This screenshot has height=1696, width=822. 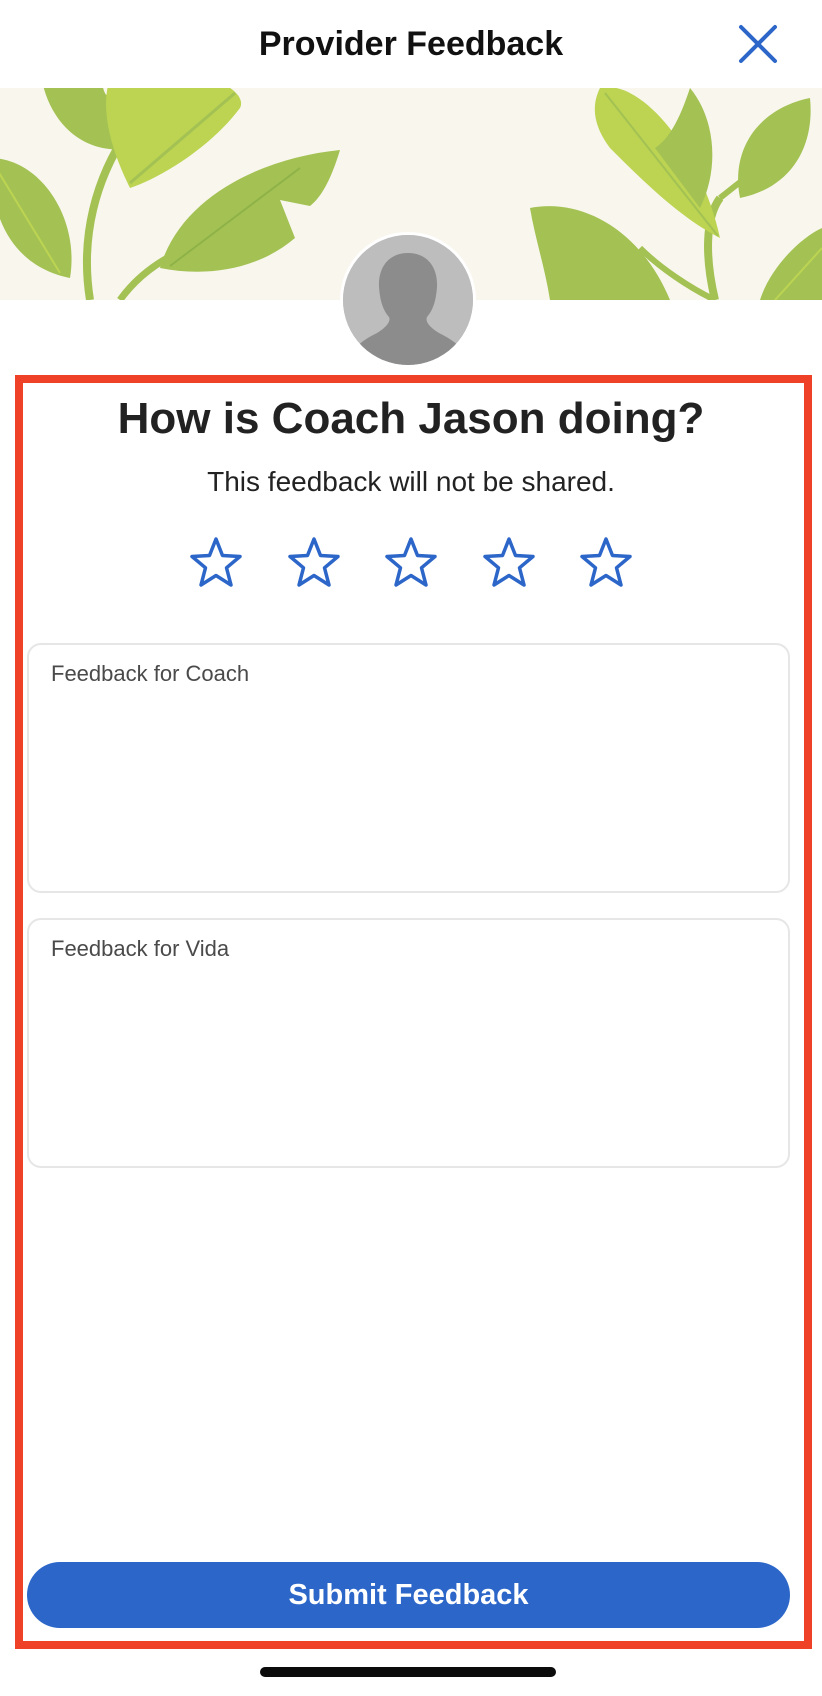 I want to click on vida-feedback-placeholder: Feedback for Vida, so click(x=140, y=948).